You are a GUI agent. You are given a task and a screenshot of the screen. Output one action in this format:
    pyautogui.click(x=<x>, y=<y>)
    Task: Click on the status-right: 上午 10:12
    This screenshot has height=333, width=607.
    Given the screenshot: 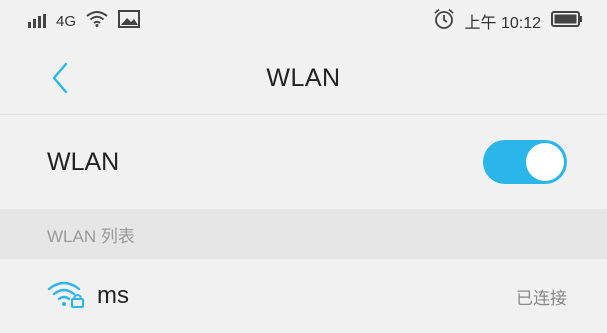 What is the action you would take?
    pyautogui.click(x=508, y=21)
    